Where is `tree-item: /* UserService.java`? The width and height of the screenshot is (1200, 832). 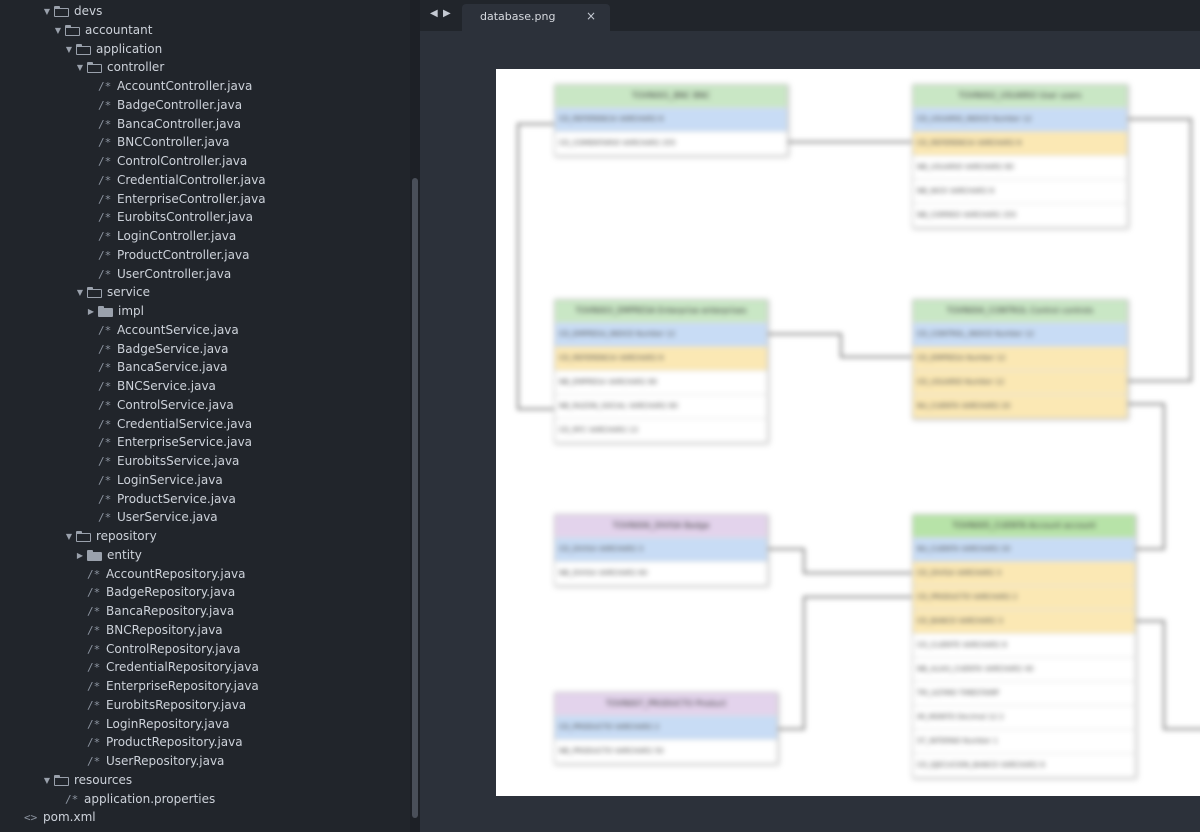 tree-item: /* UserService.java is located at coordinates (205, 517).